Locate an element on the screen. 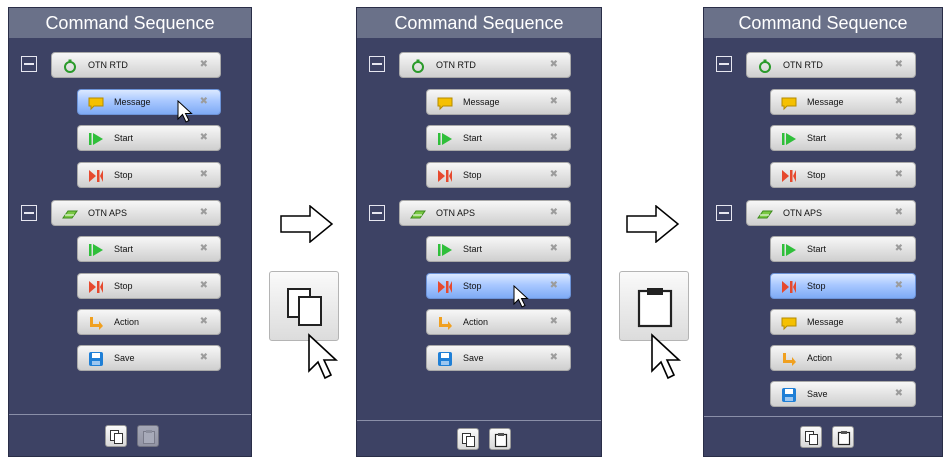  copy-button-enlarged is located at coordinates (304, 306).